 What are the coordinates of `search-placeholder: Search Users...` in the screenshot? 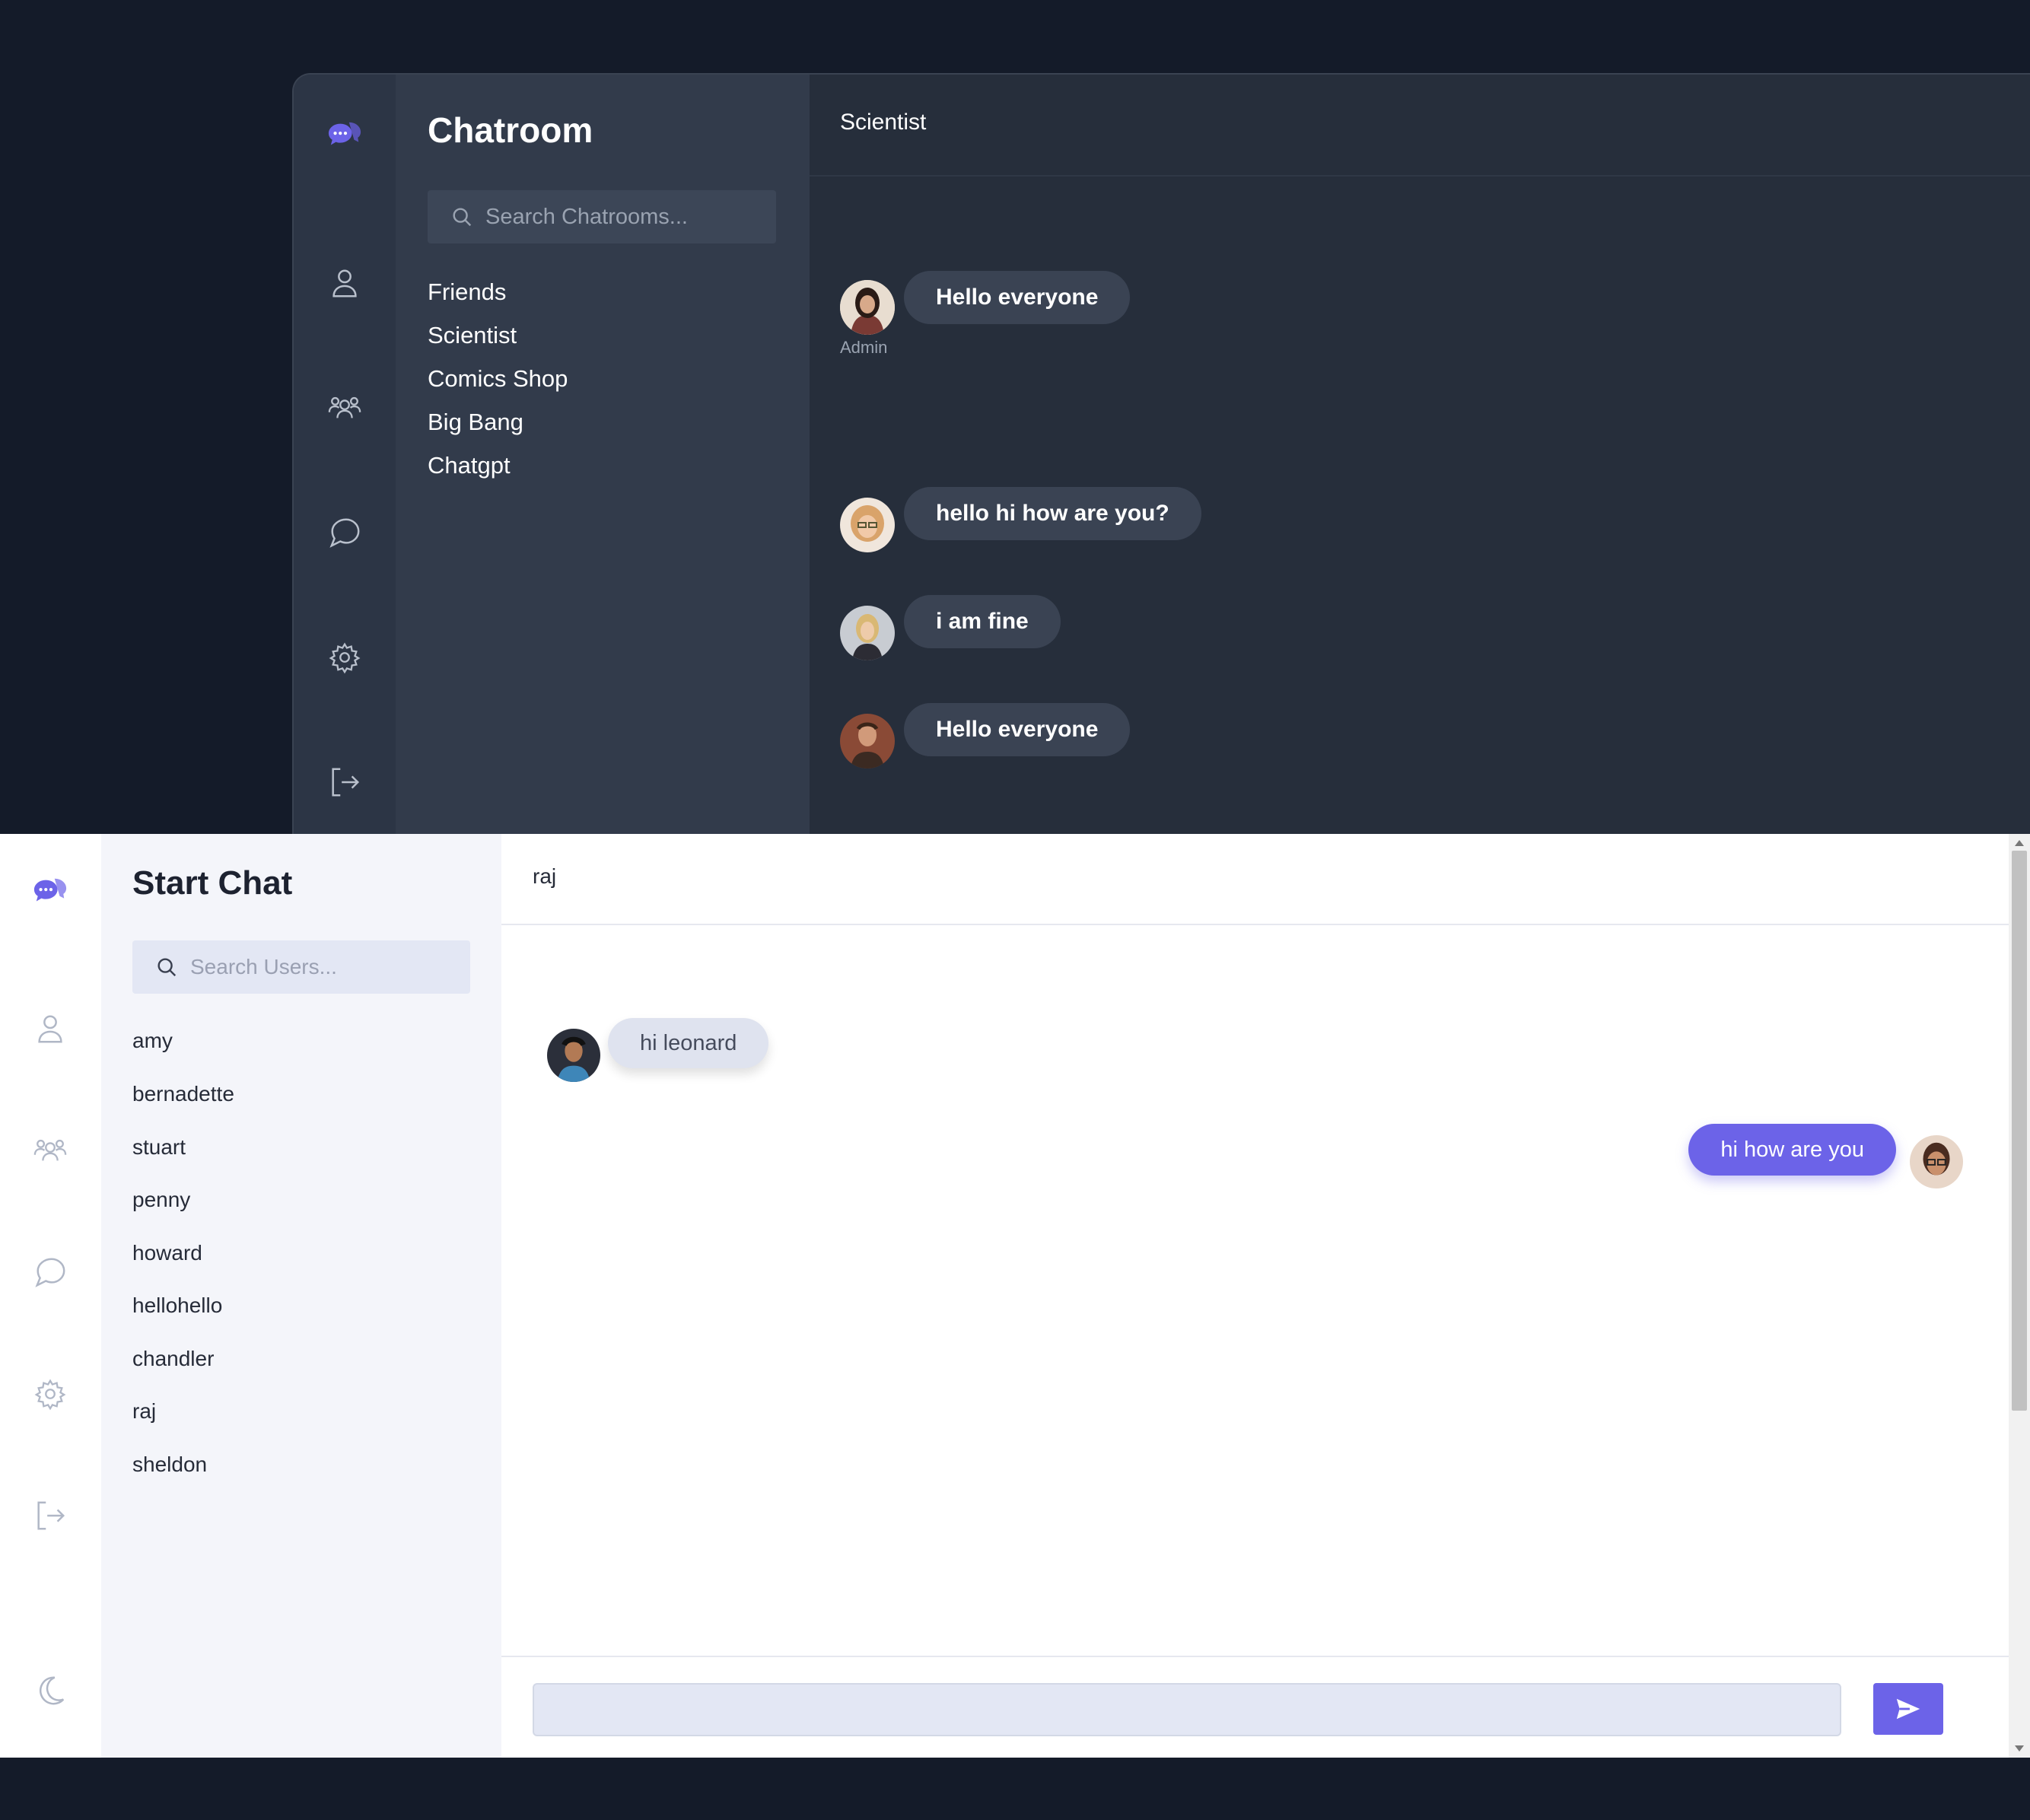 It's located at (263, 966).